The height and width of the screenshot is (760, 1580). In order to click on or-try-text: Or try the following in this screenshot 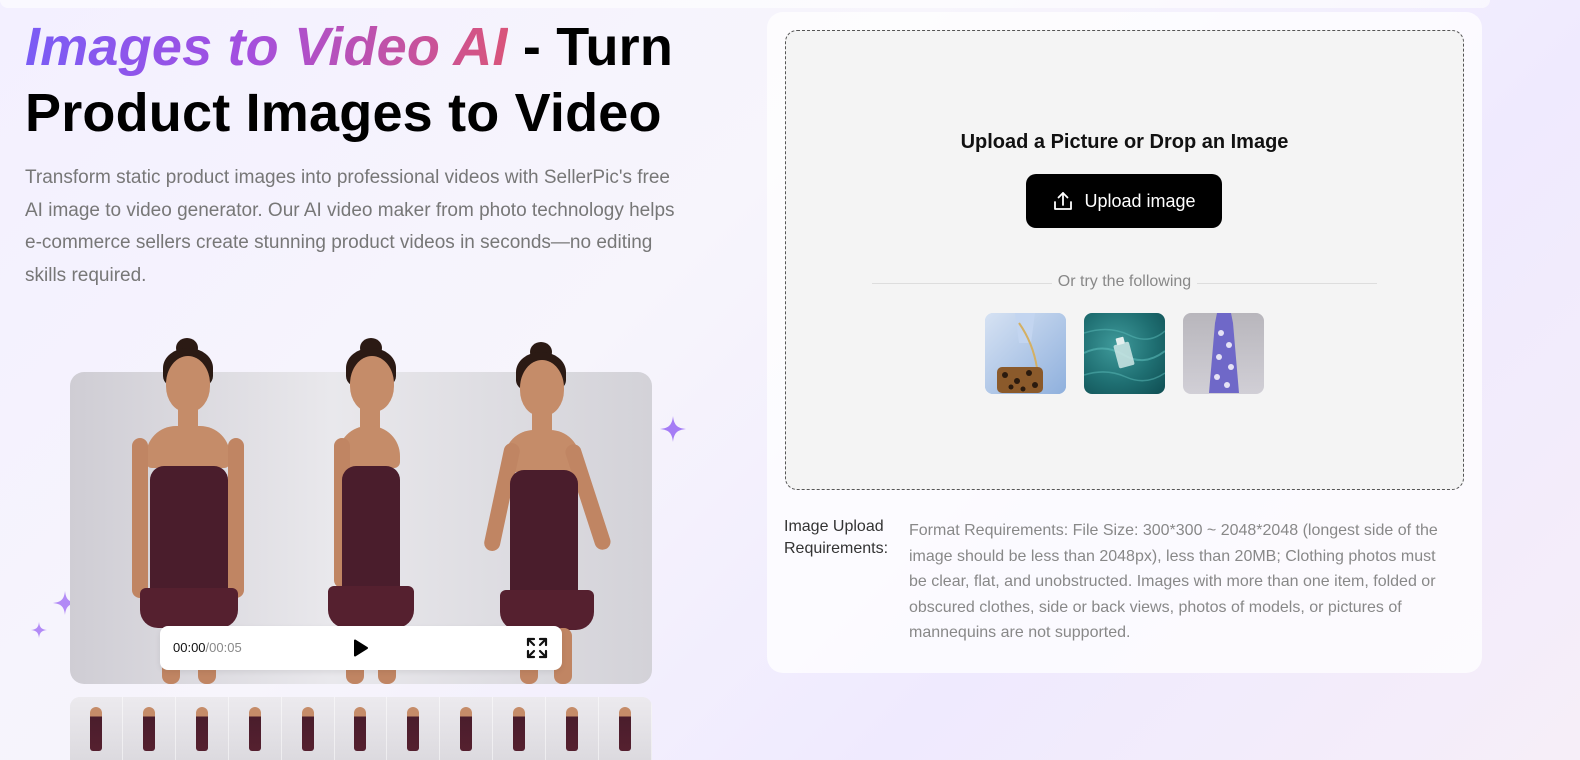, I will do `click(1124, 281)`.